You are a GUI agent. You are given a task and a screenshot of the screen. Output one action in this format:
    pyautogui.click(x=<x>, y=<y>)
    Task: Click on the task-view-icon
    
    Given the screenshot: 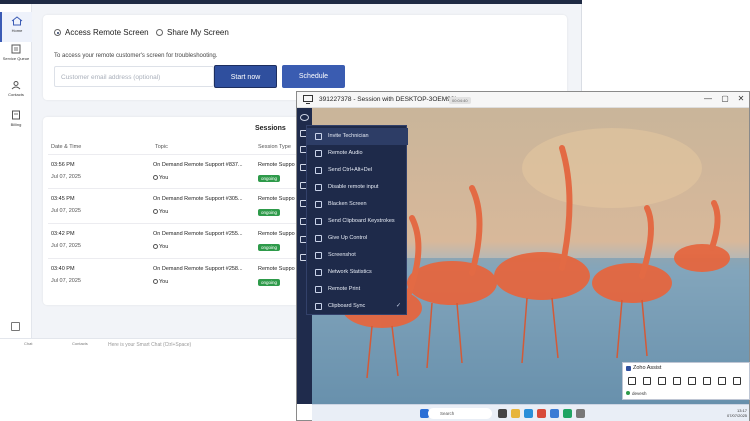 What is the action you would take?
    pyautogui.click(x=502, y=413)
    